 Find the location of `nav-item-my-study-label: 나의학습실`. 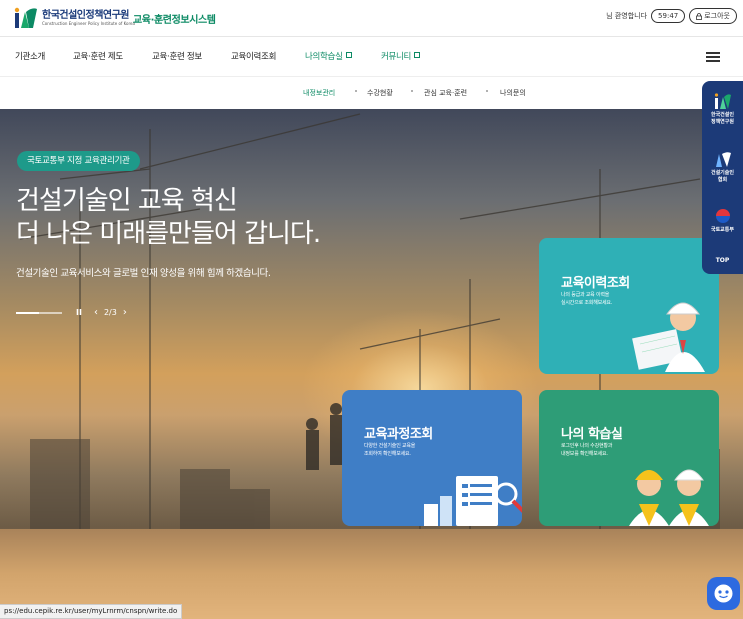

nav-item-my-study-label: 나의학습실 is located at coordinates (324, 57).